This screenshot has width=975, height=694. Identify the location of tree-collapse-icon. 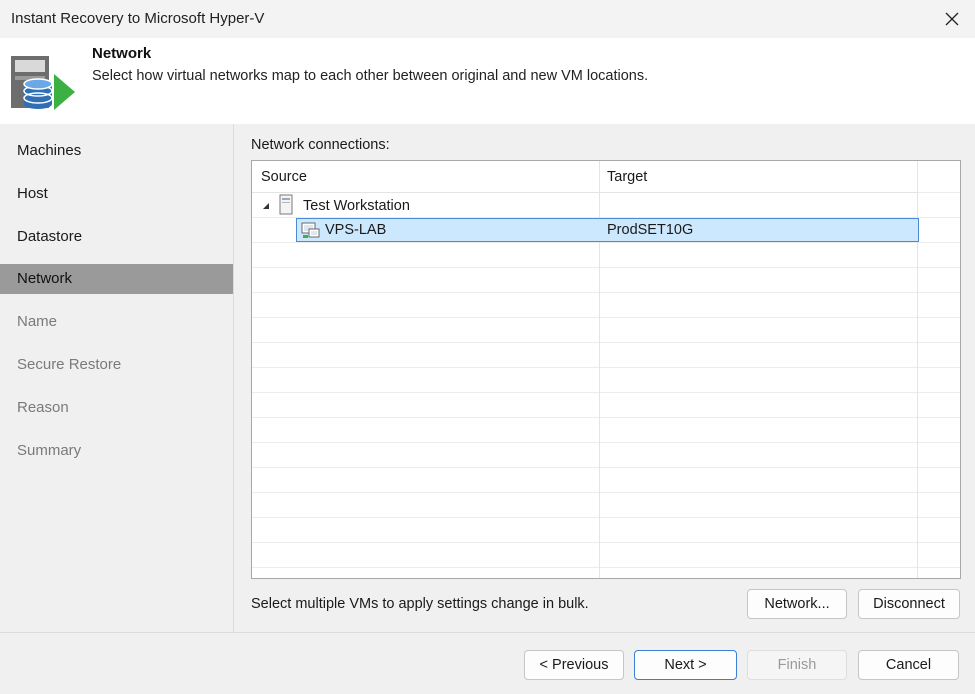
(266, 206).